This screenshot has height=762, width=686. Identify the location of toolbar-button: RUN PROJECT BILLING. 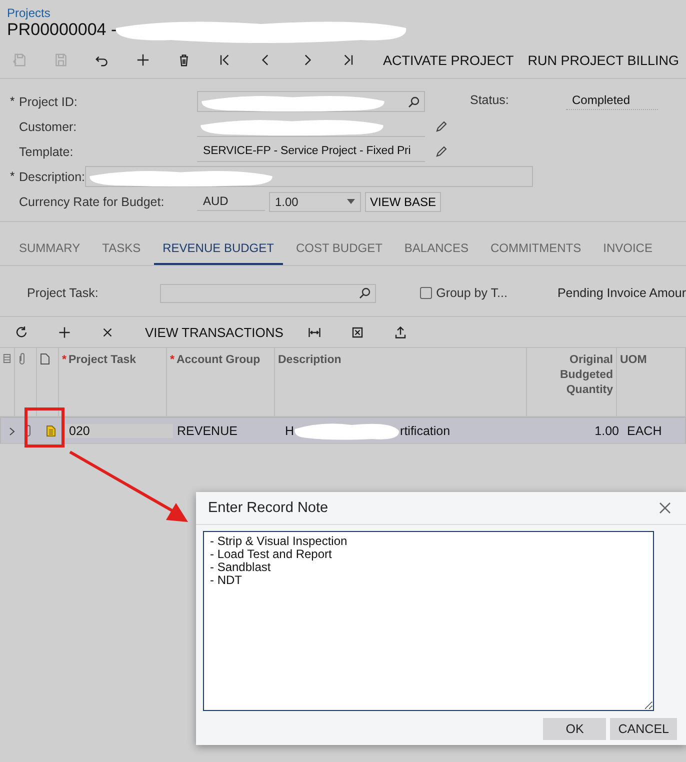
(604, 60).